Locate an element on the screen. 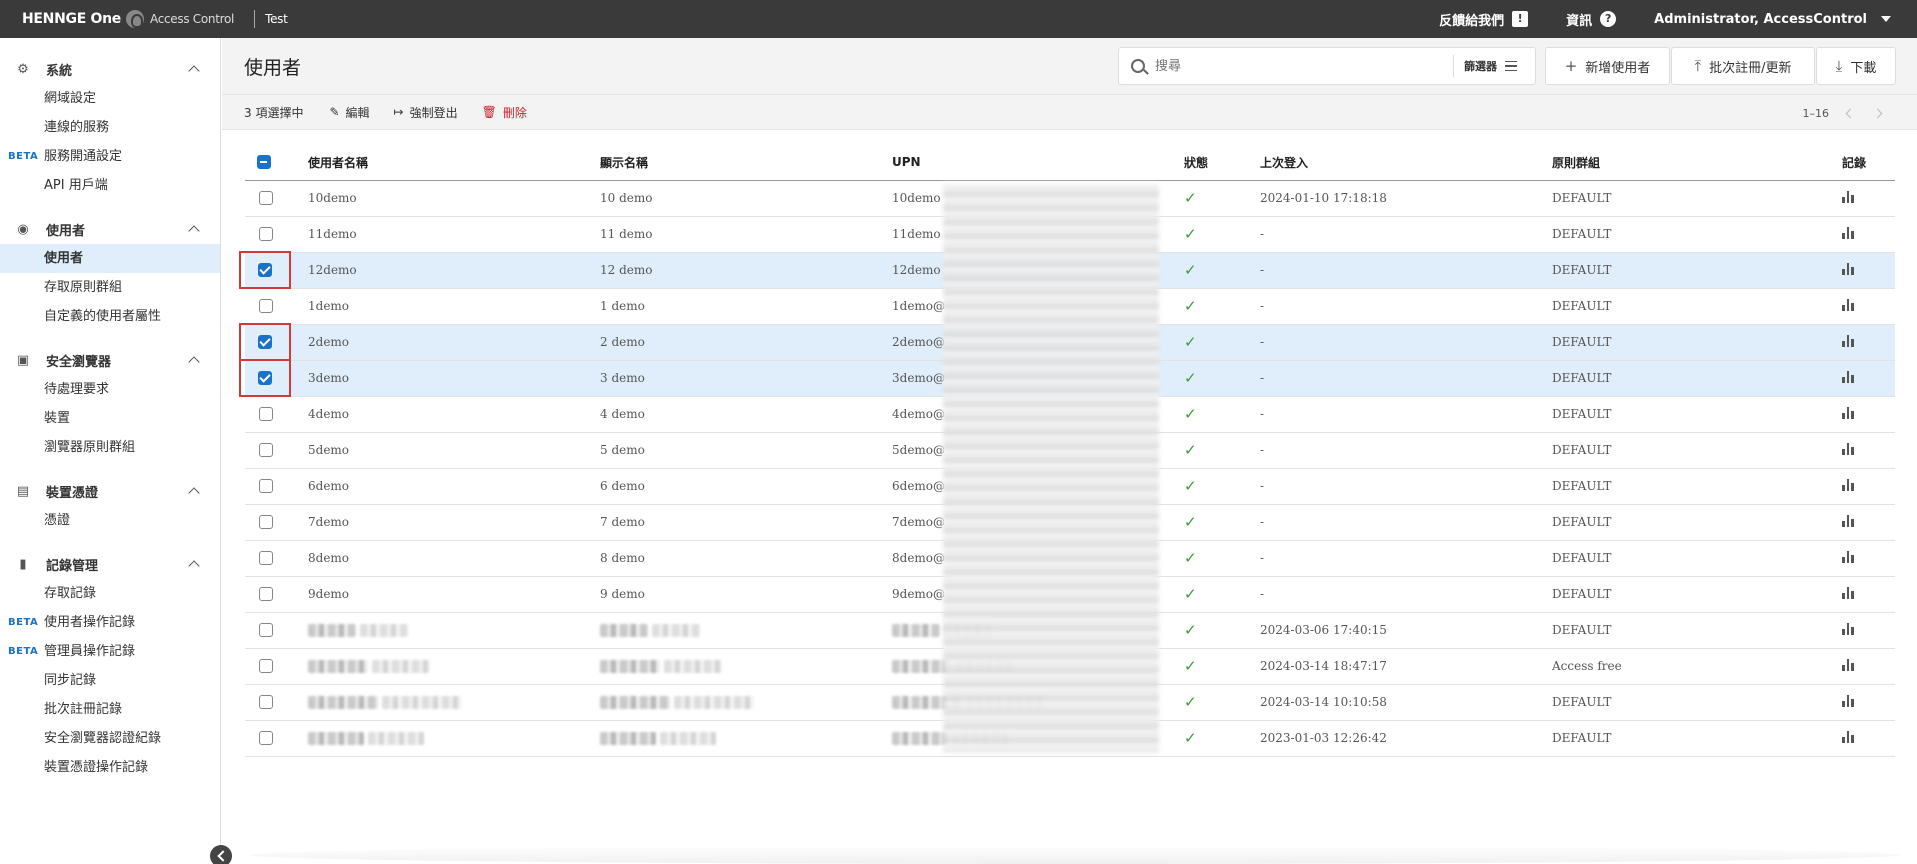 This screenshot has width=1917, height=864. info-button: 資訊 ? is located at coordinates (1591, 19).